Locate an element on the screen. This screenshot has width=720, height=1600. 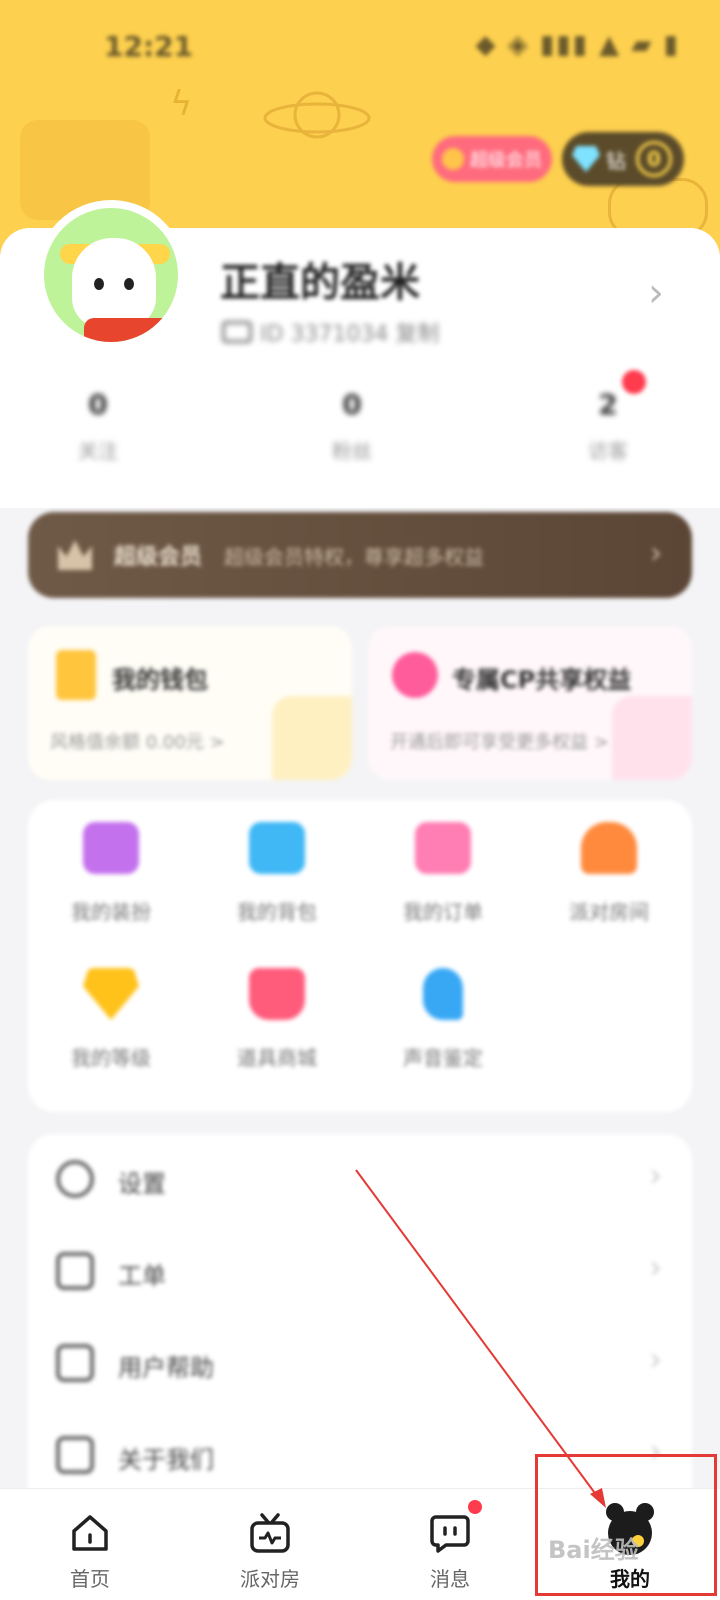
stat-followers: 0 粉丝 is located at coordinates (352, 426).